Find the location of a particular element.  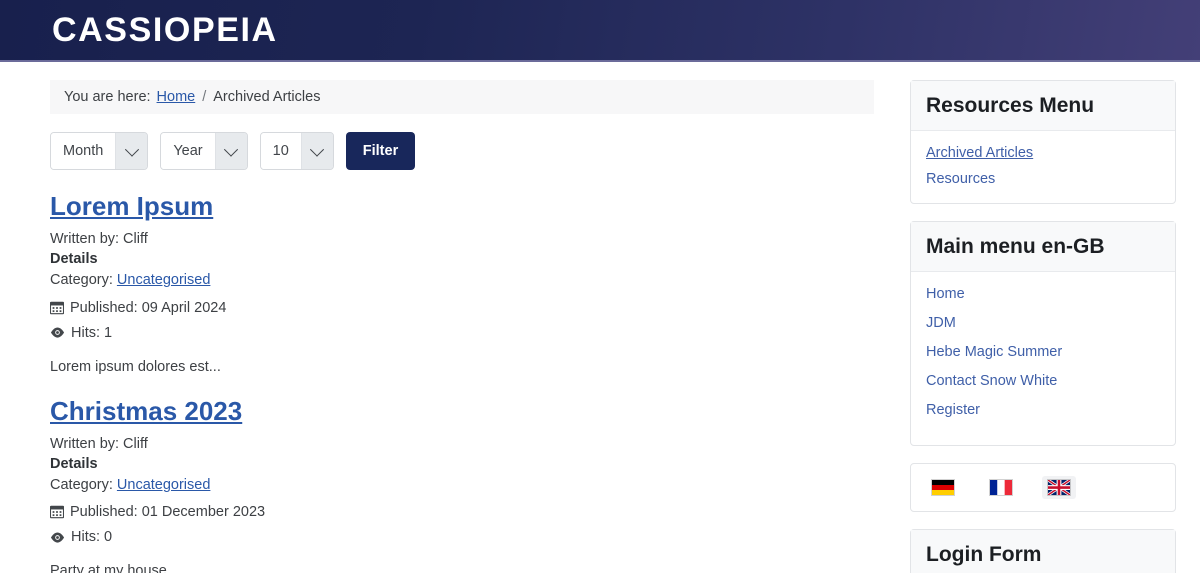

filter-button: Filter is located at coordinates (380, 151).